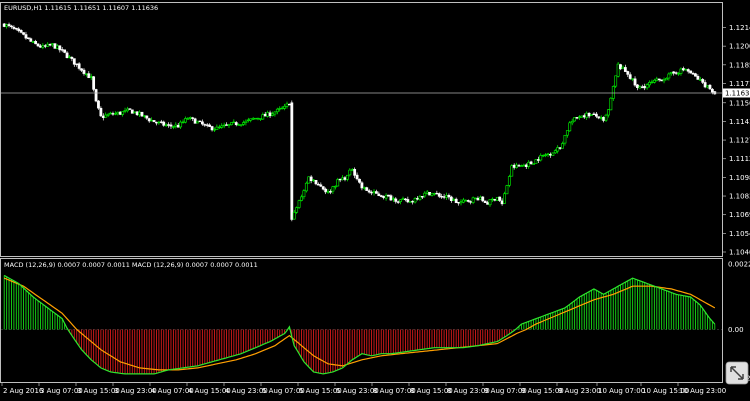 The width and height of the screenshot is (750, 401). Describe the element at coordinates (23, 391) in the screenshot. I see `time-tick-label: 2 Aug 2016` at that location.